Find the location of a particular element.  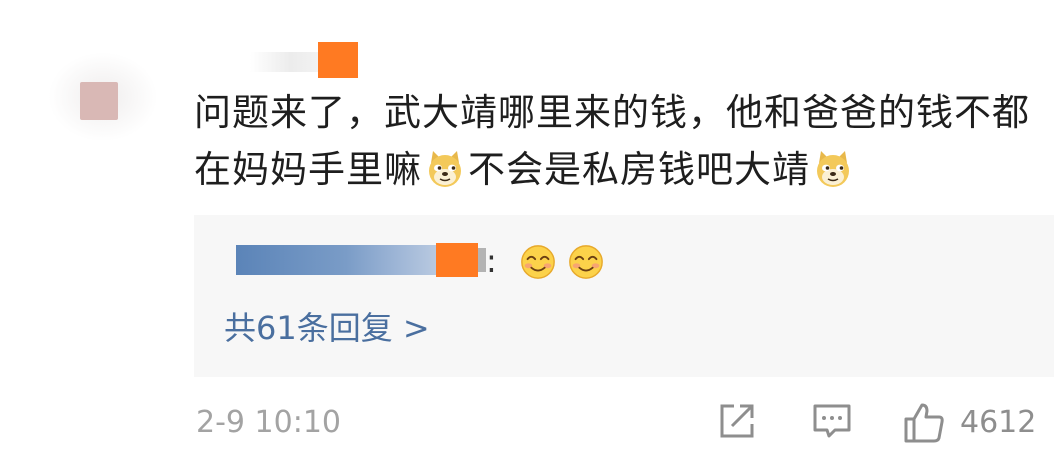

reply-content is located at coordinates (562, 263).